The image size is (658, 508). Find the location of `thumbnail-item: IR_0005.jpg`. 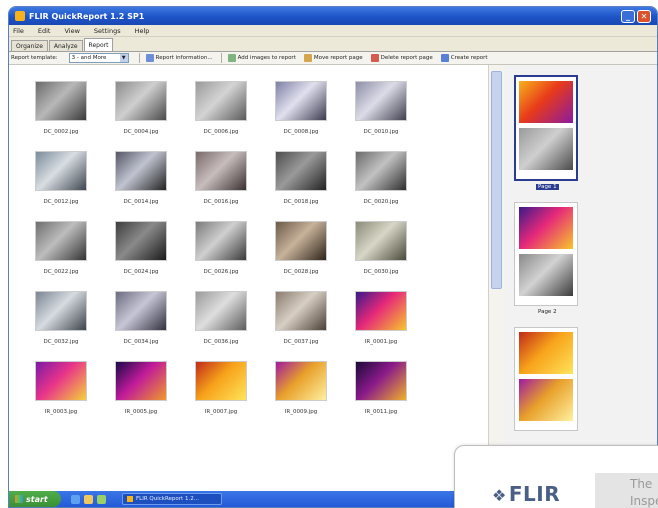

thumbnail-item: IR_0005.jpg is located at coordinates (141, 391).